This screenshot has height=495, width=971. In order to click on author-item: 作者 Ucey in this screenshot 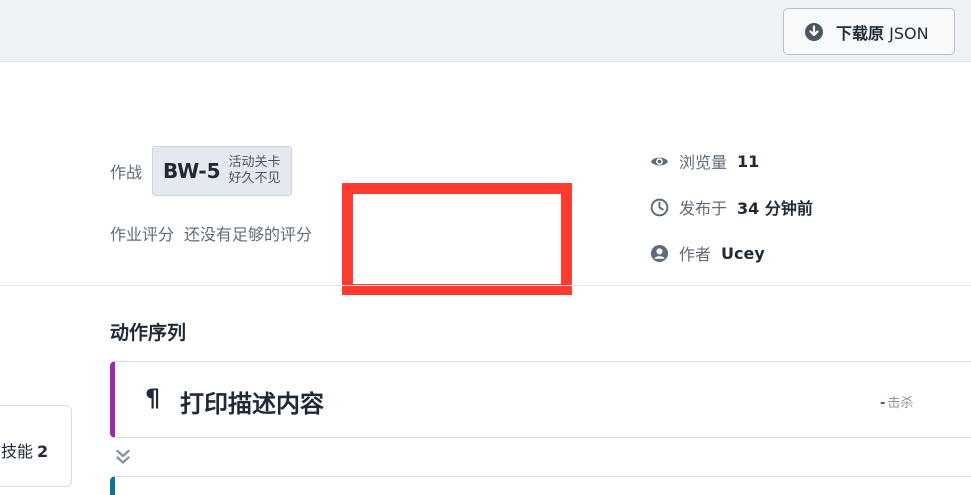, I will do `click(707, 253)`.